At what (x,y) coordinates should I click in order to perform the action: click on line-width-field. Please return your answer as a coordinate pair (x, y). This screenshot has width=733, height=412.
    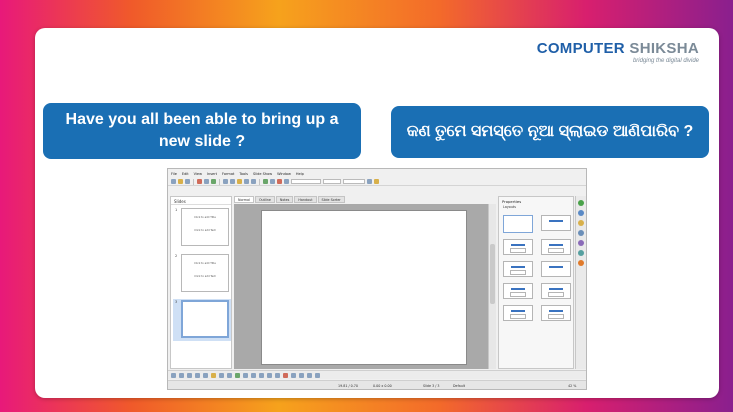
    Looking at the image, I should click on (332, 181).